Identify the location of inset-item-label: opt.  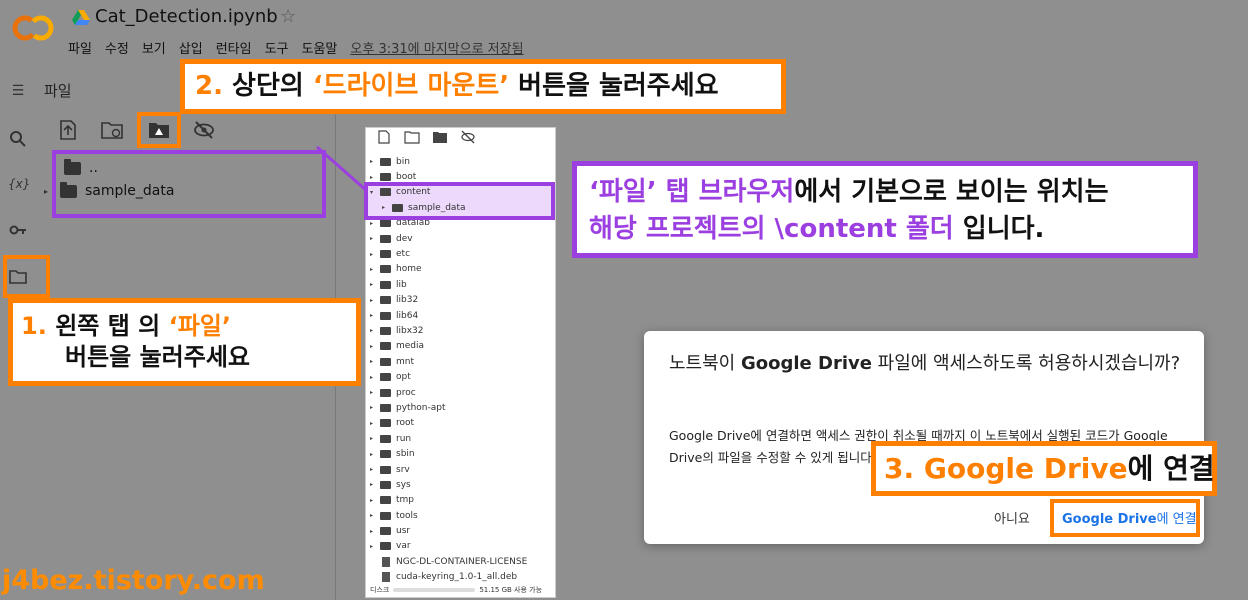
(403, 377).